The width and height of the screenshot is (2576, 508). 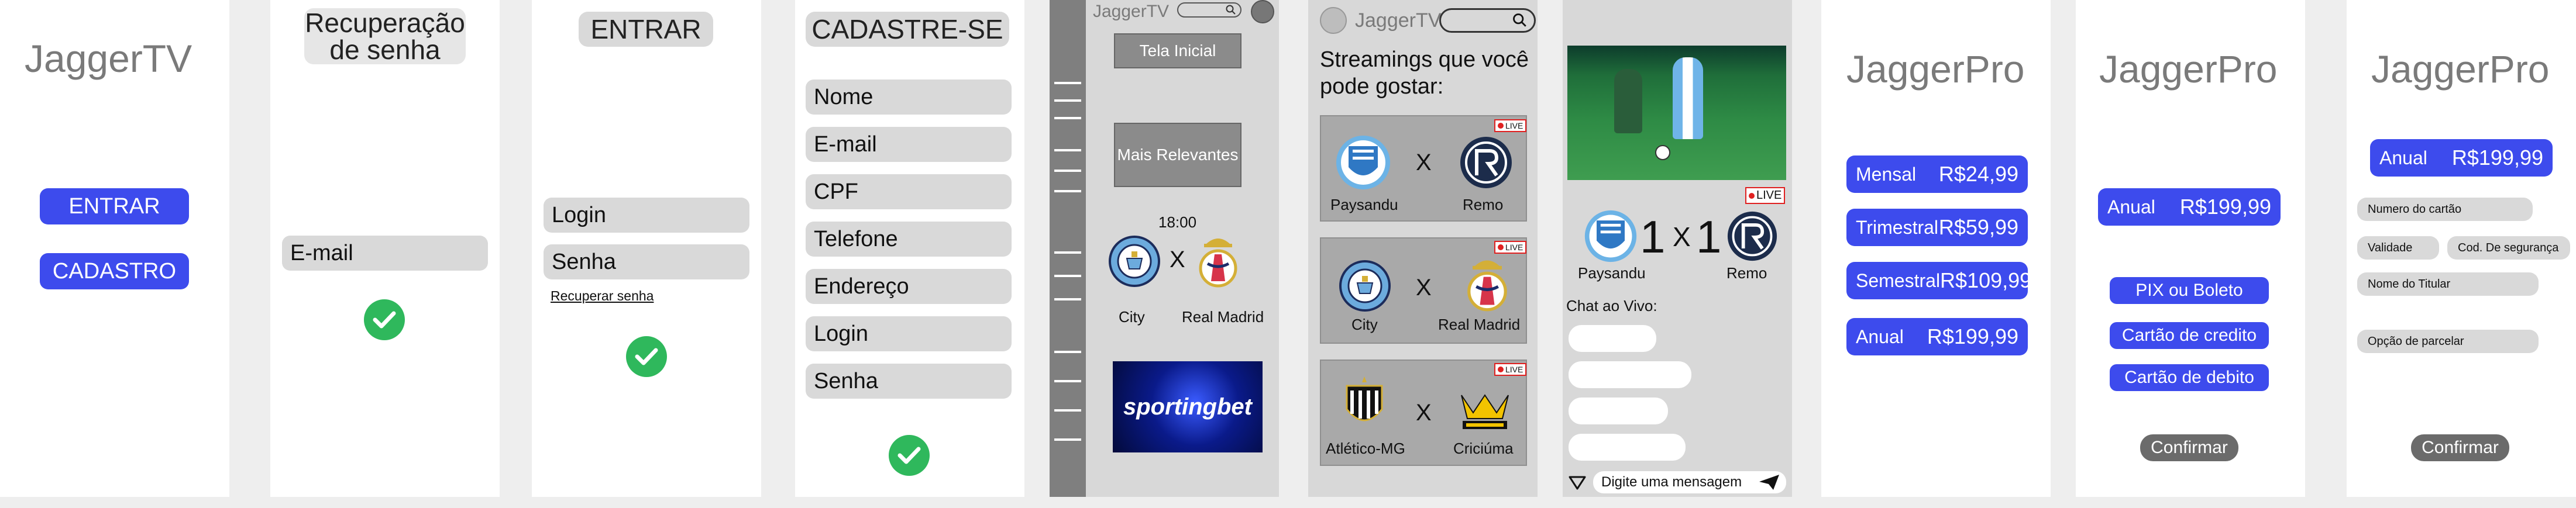 What do you see at coordinates (1577, 482) in the screenshot?
I see `heart-icon` at bounding box center [1577, 482].